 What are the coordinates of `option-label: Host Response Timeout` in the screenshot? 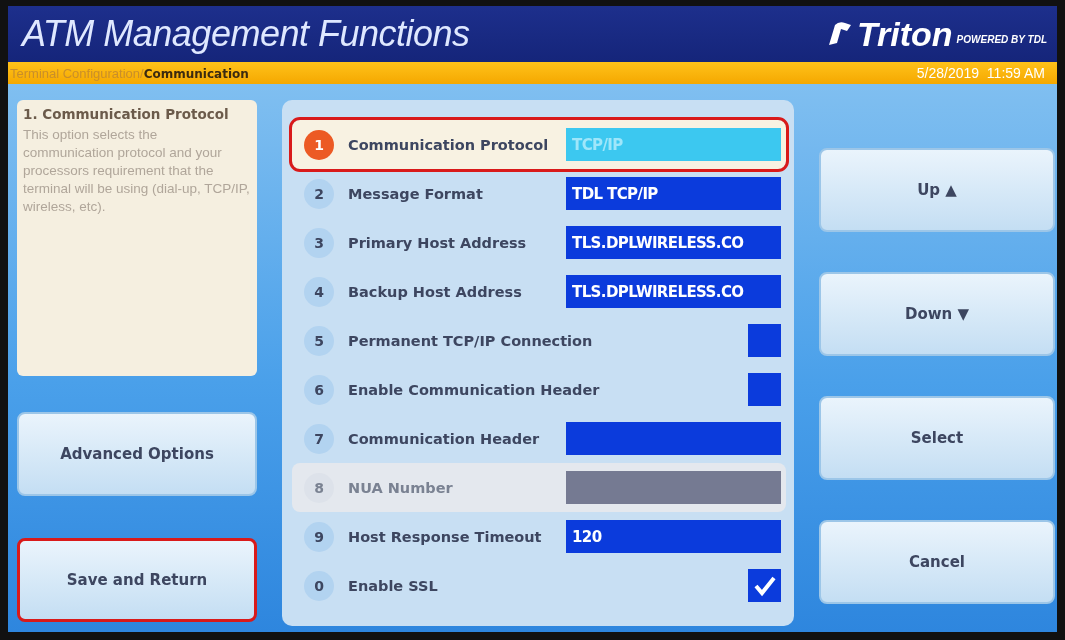 It's located at (445, 536).